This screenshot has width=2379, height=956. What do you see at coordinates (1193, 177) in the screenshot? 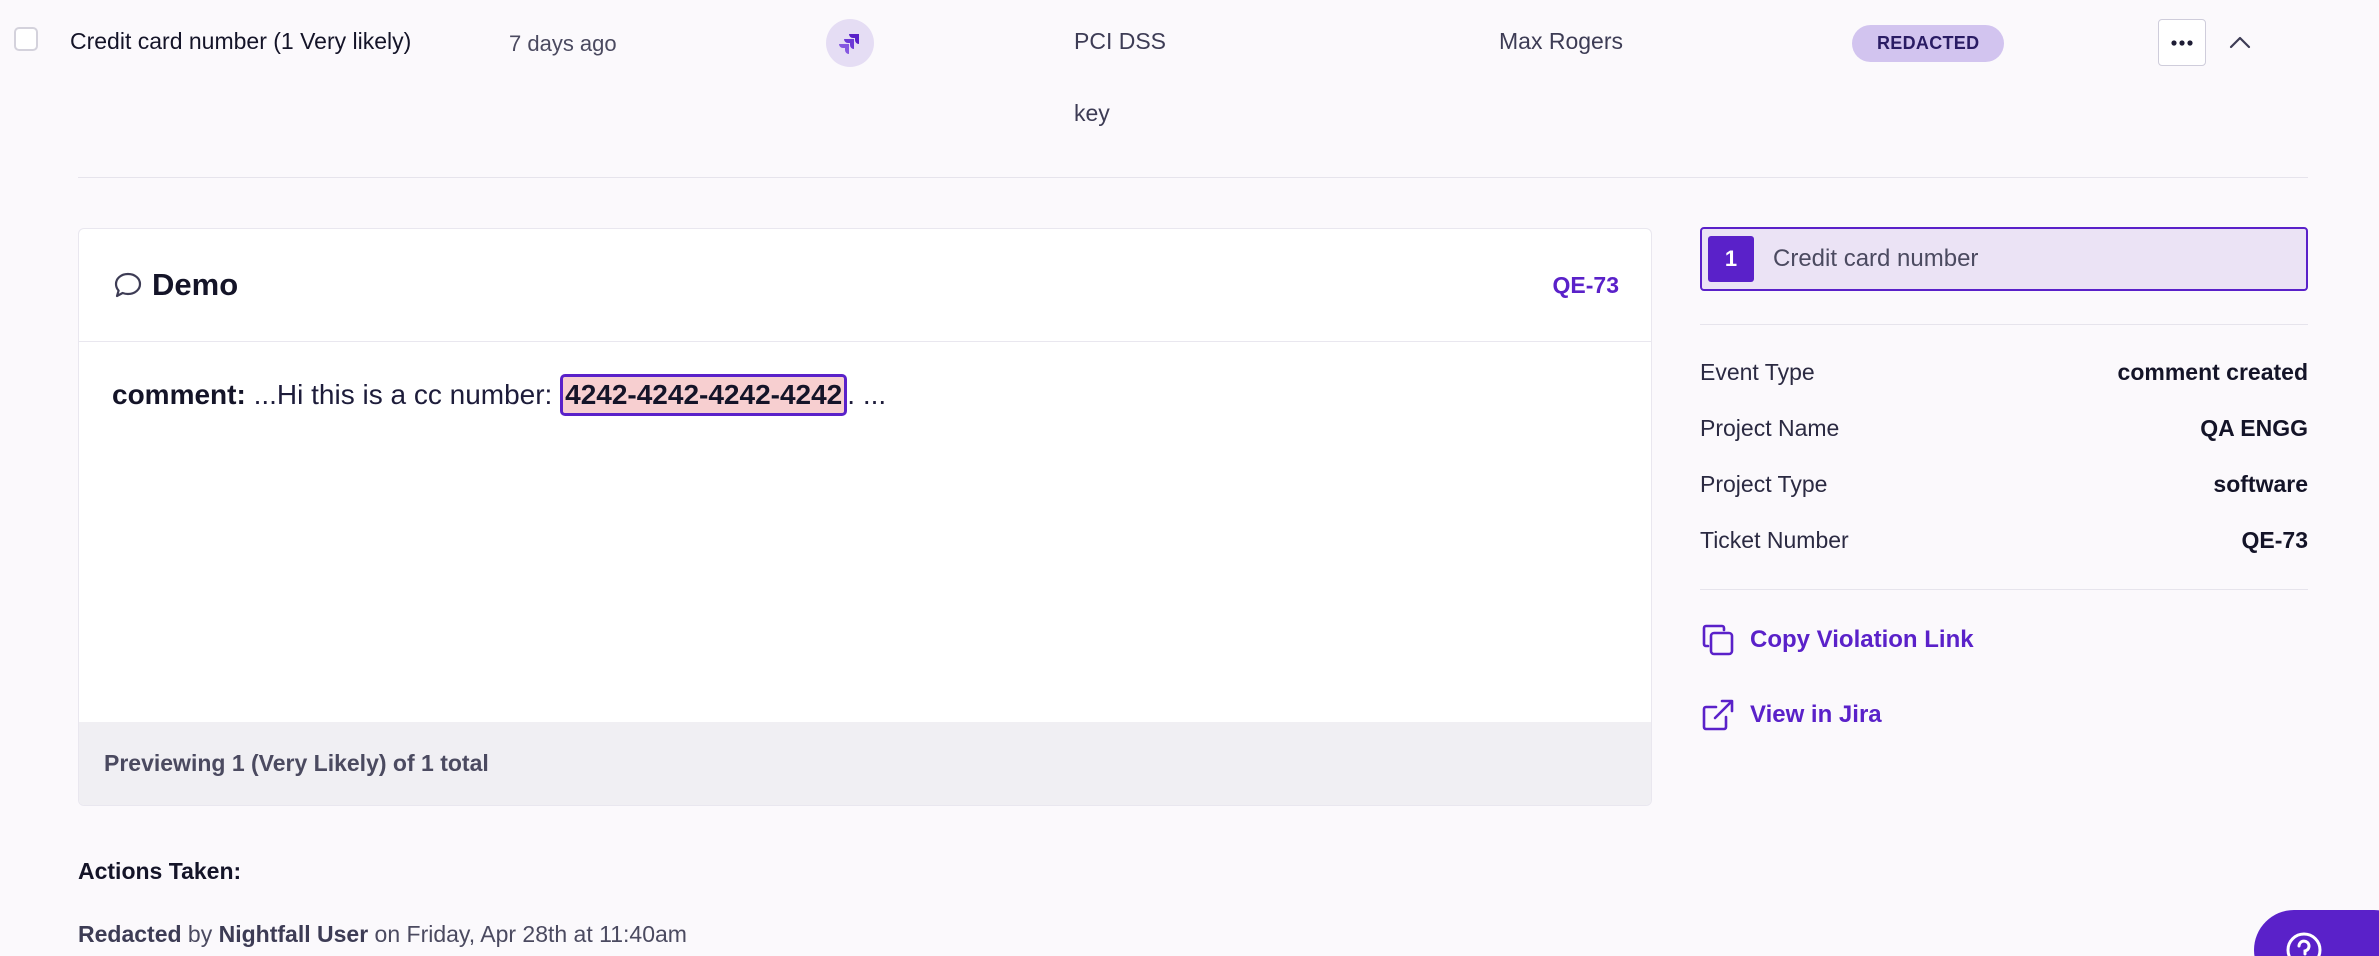
I see `row-divider` at bounding box center [1193, 177].